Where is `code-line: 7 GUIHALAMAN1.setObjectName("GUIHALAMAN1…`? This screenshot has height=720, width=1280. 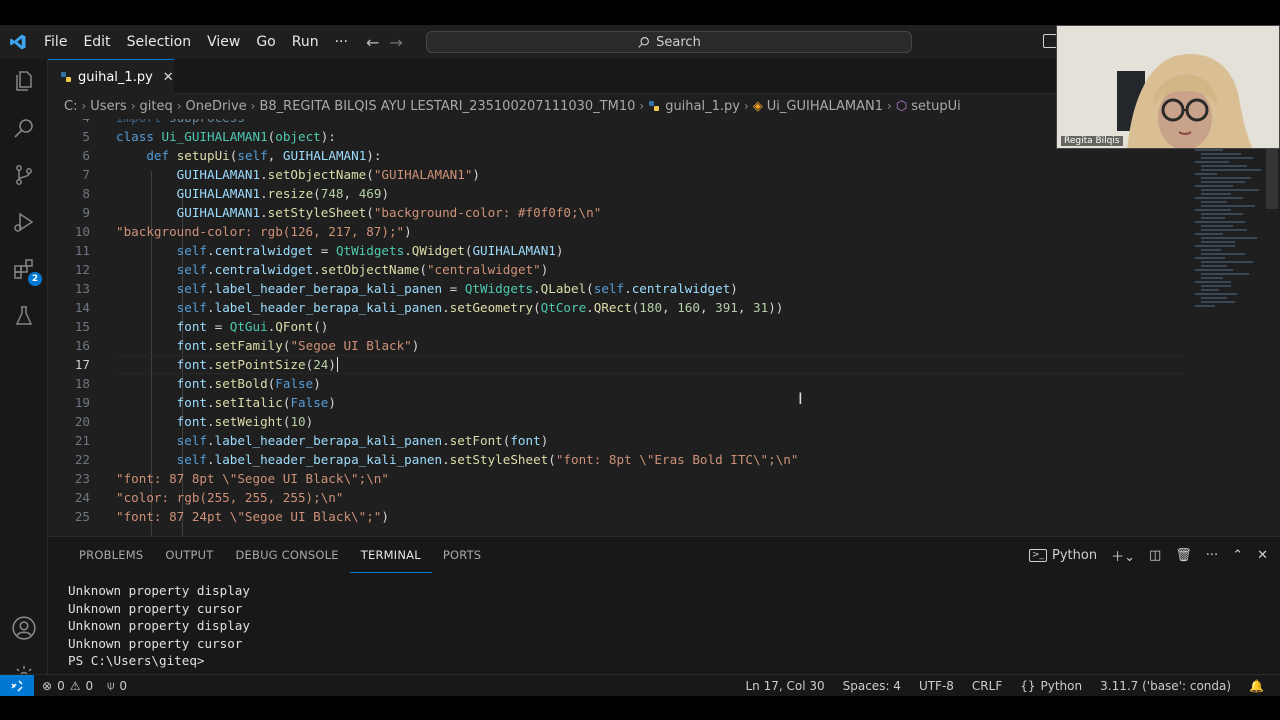 code-line: 7 GUIHALAMAN1.setObjectName("GUIHALAMAN1… is located at coordinates (618, 174).